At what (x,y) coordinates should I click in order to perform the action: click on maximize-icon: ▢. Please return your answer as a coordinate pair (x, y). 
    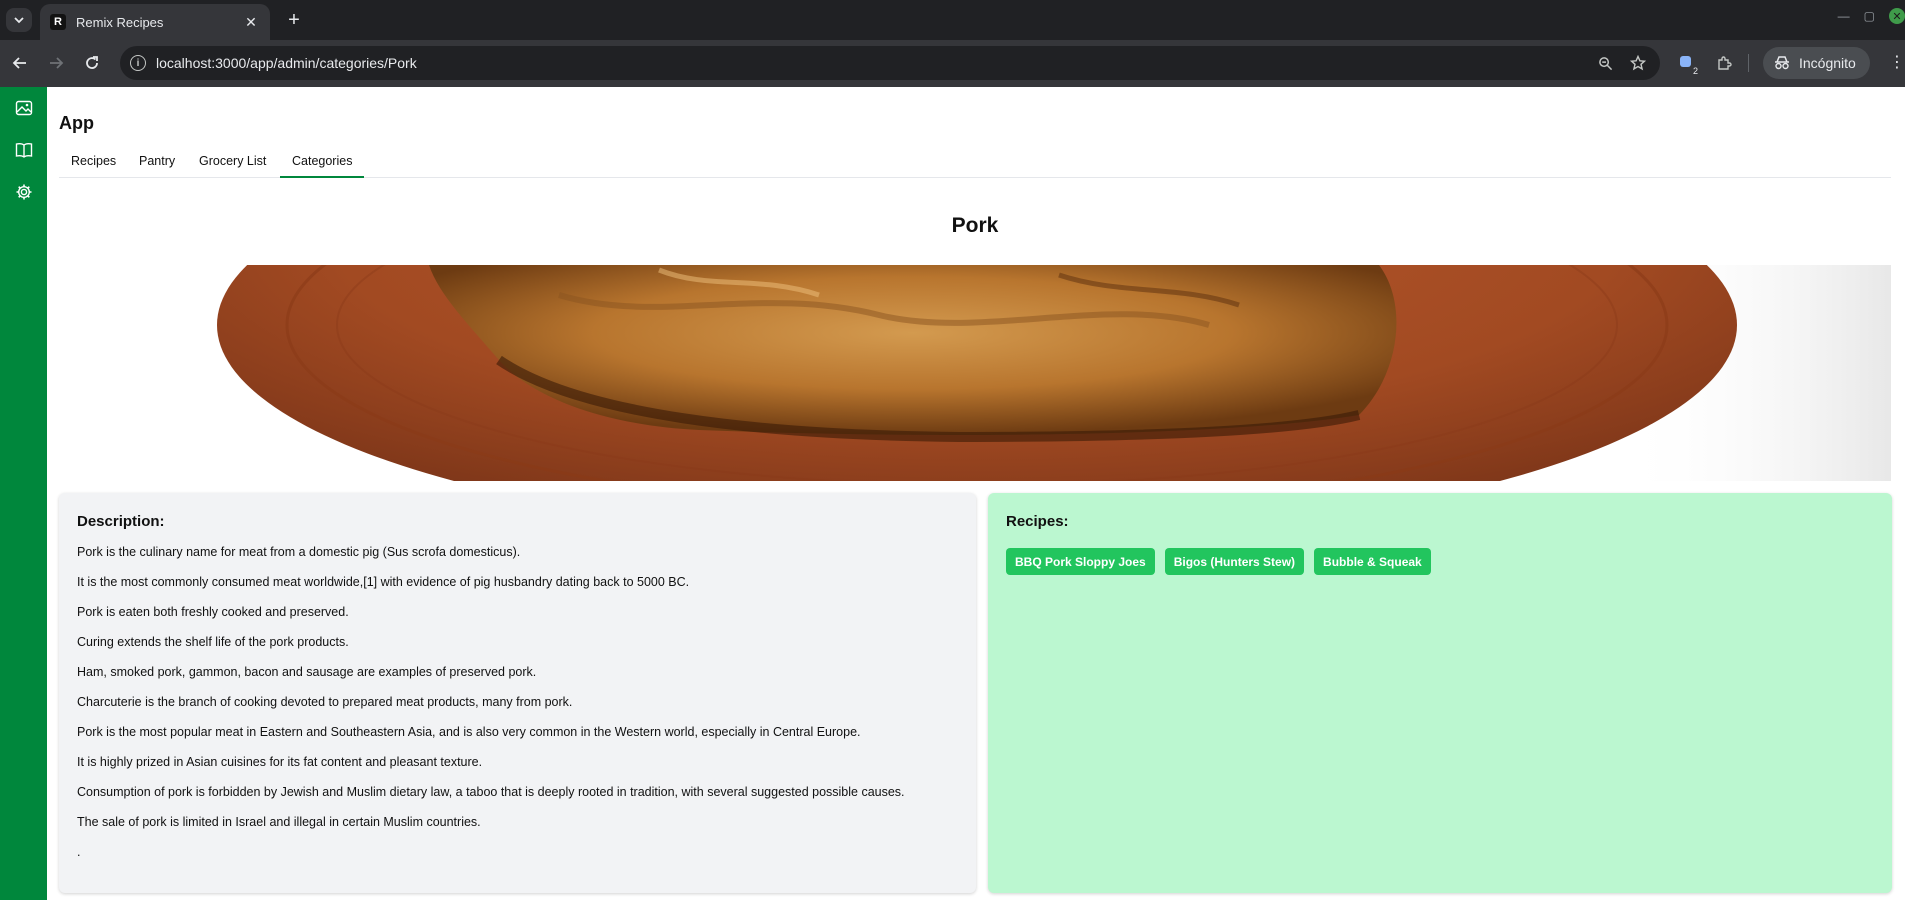
    Looking at the image, I should click on (1869, 16).